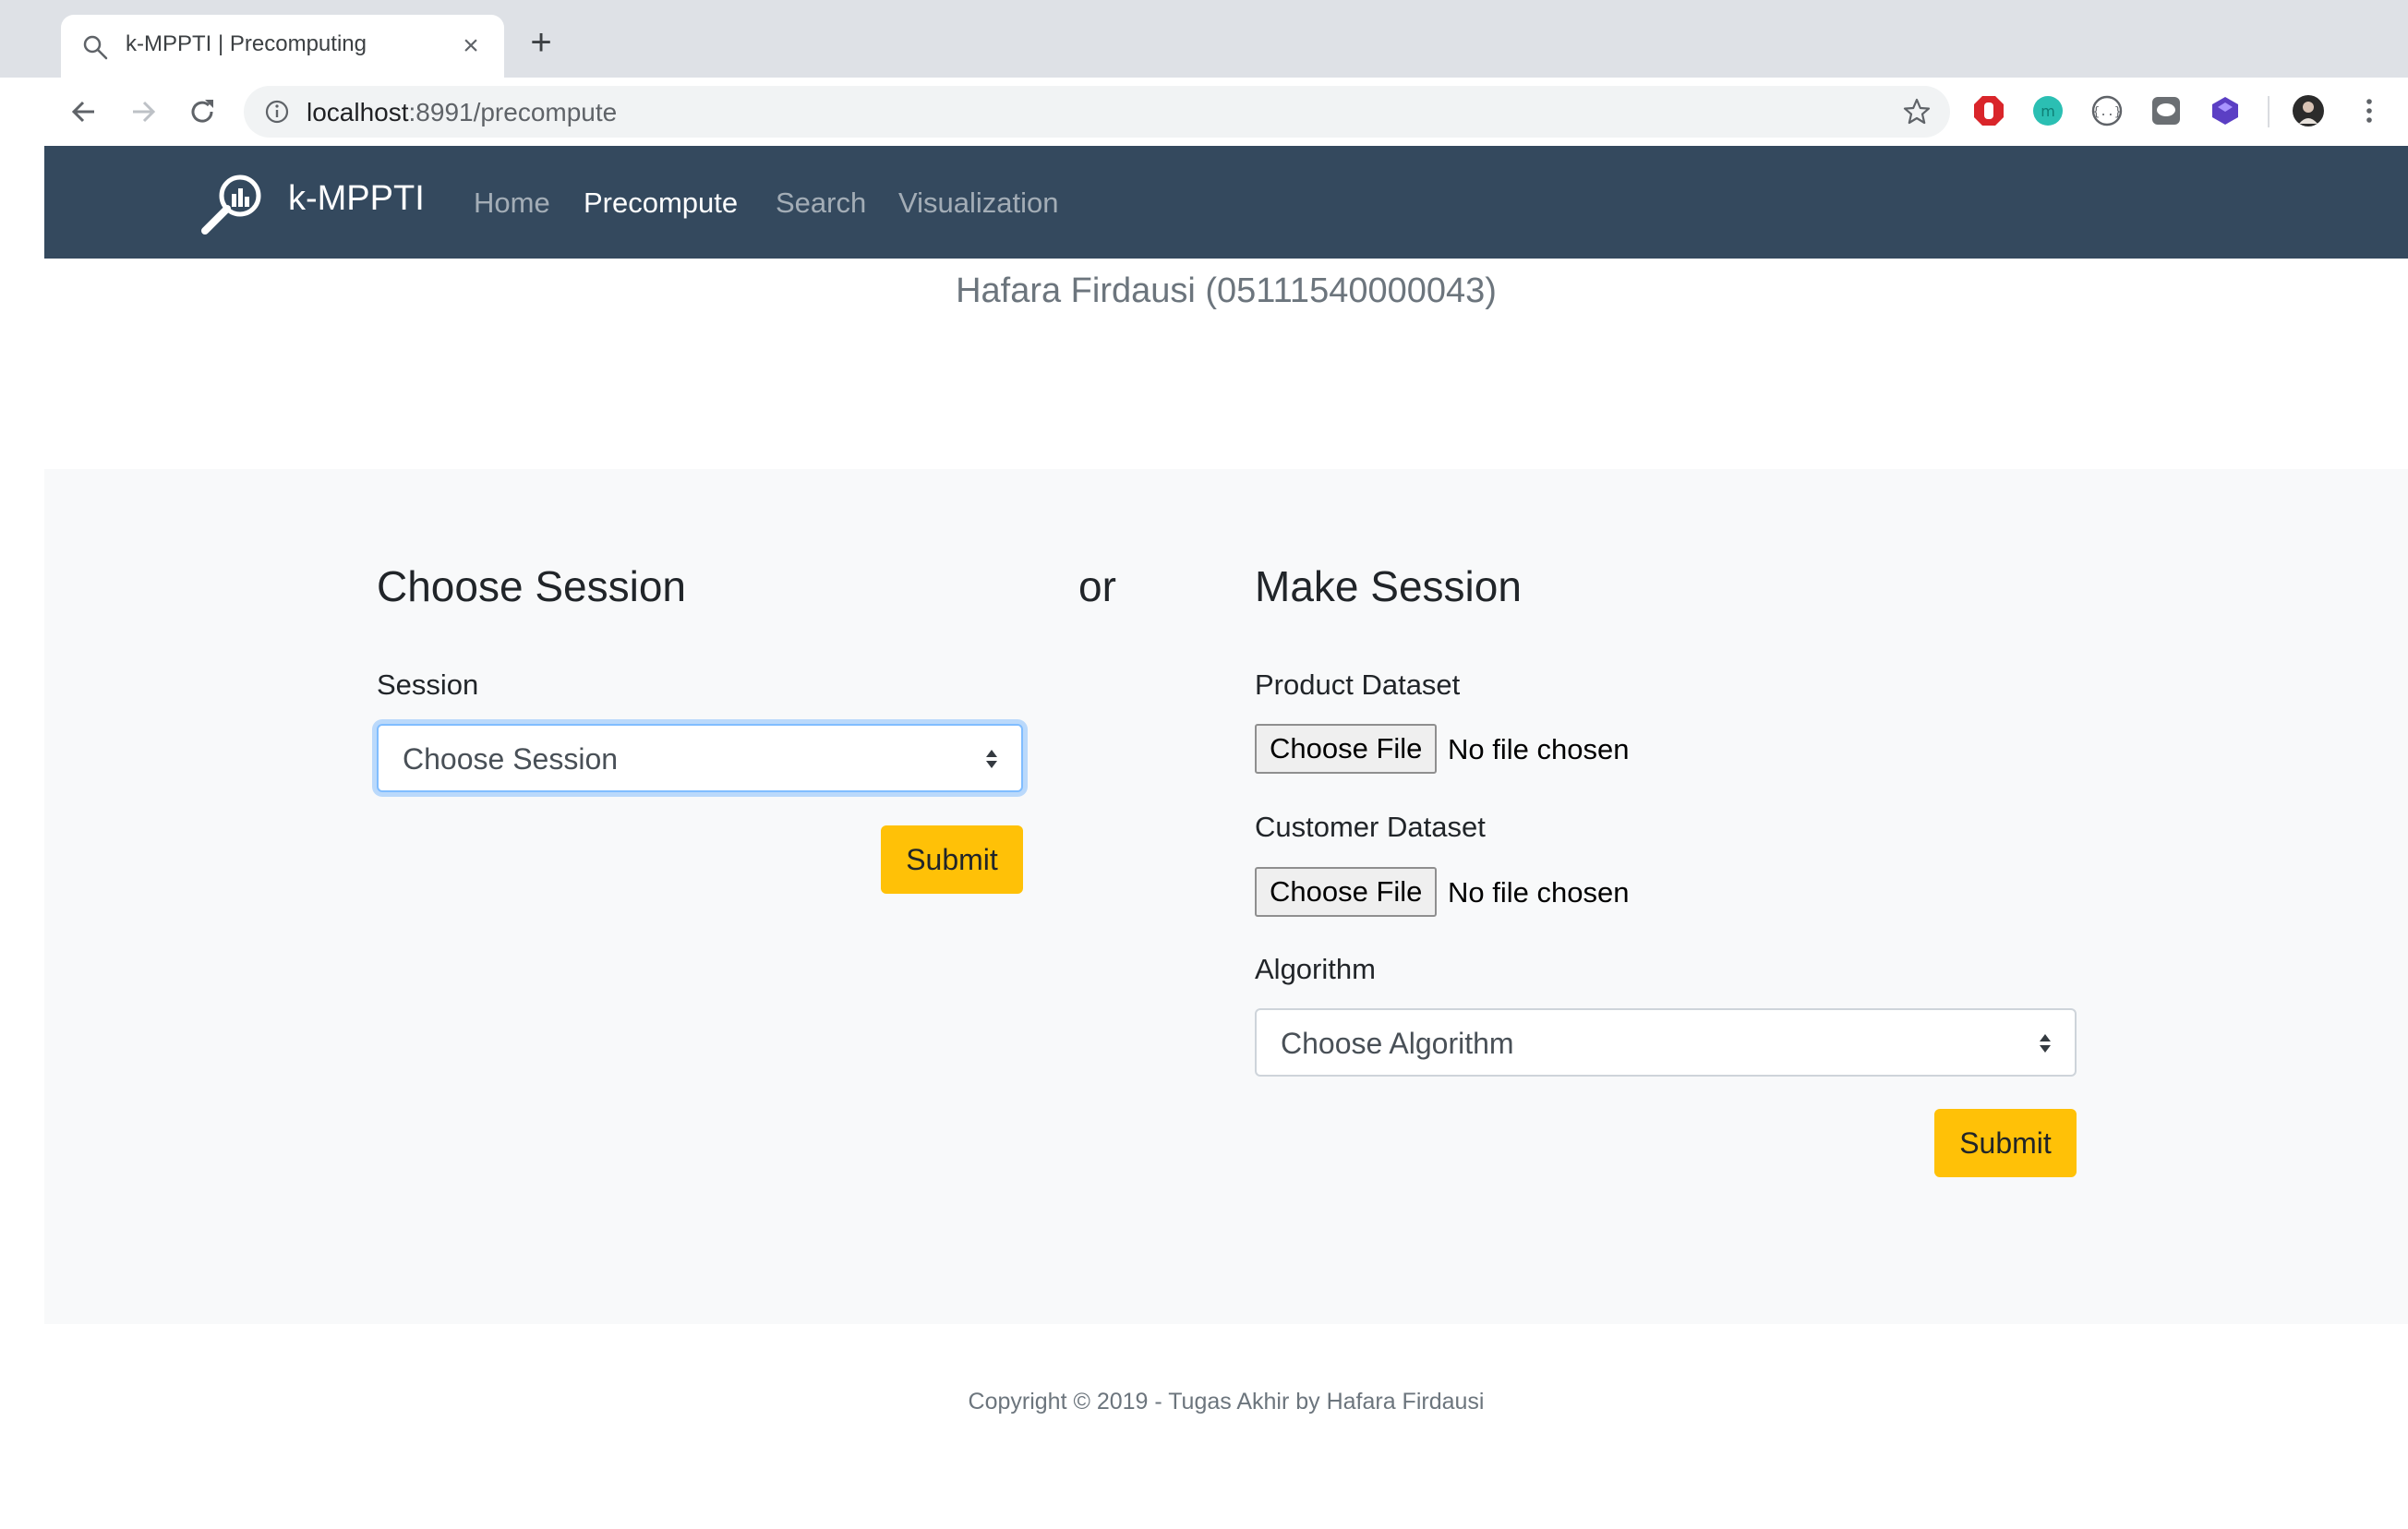  What do you see at coordinates (1358, 684) in the screenshot?
I see `product-dataset-label: Product Dataset` at bounding box center [1358, 684].